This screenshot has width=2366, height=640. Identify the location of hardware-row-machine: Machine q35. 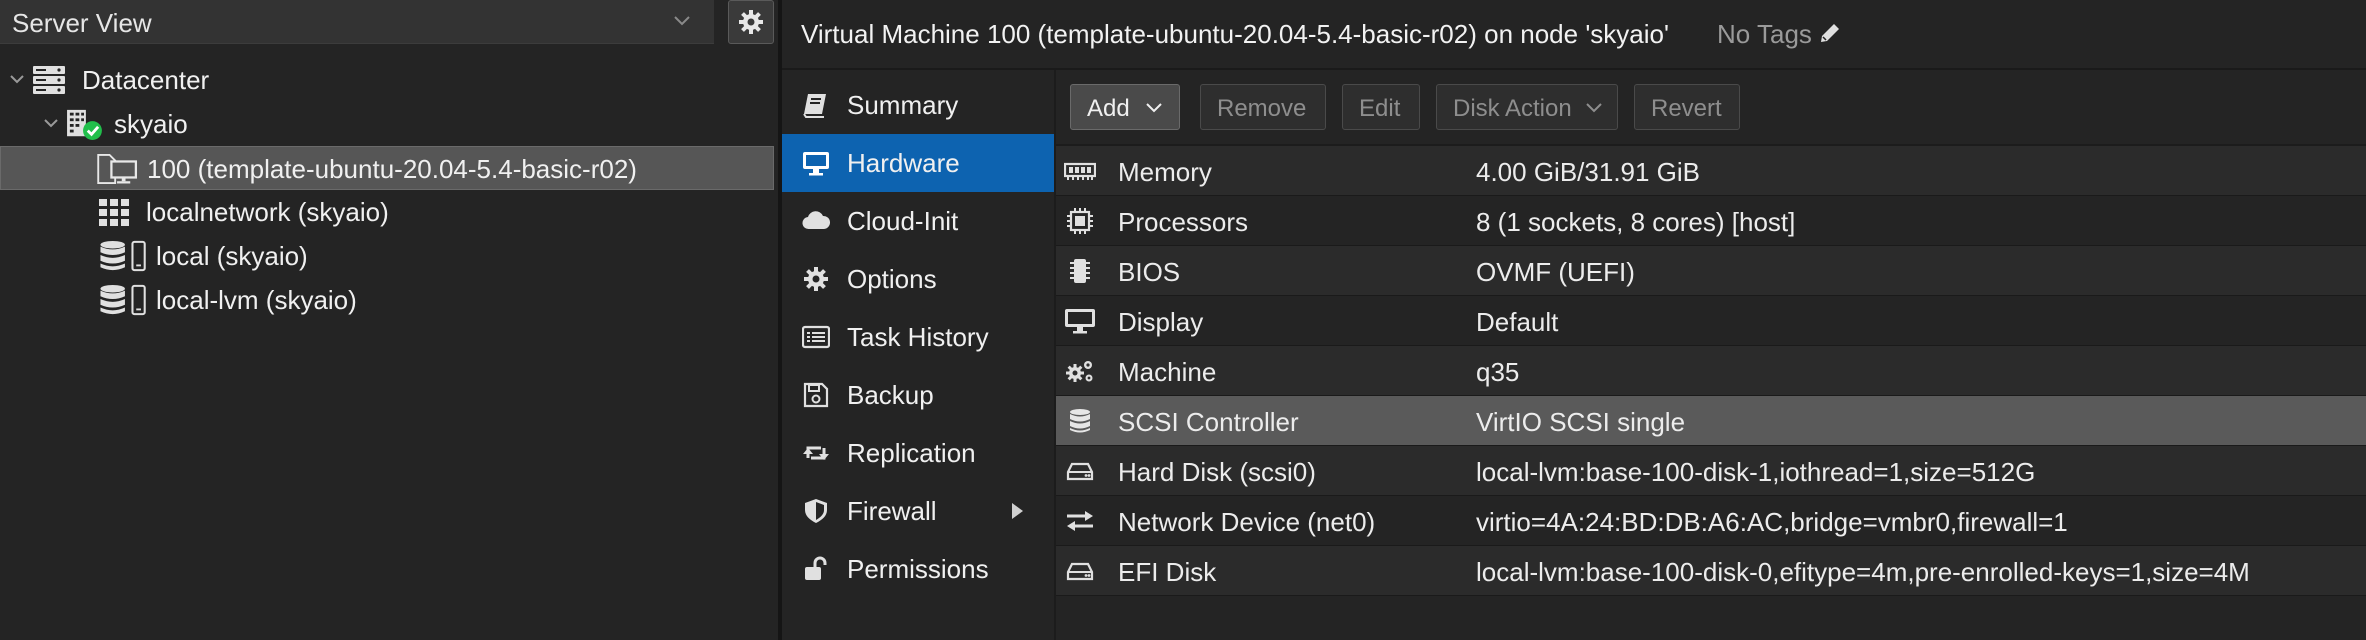
(1711, 371).